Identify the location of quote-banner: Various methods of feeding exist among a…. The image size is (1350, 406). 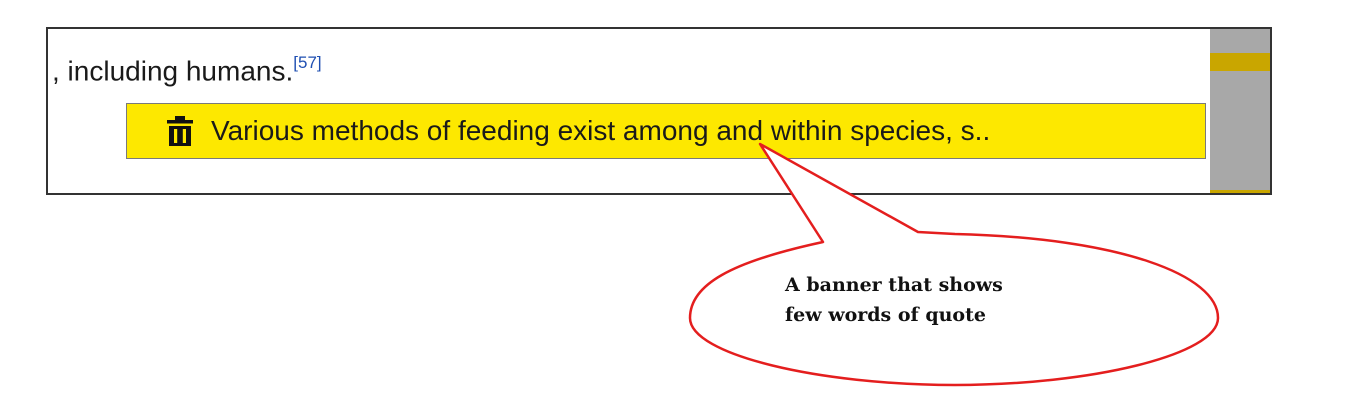
(666, 131).